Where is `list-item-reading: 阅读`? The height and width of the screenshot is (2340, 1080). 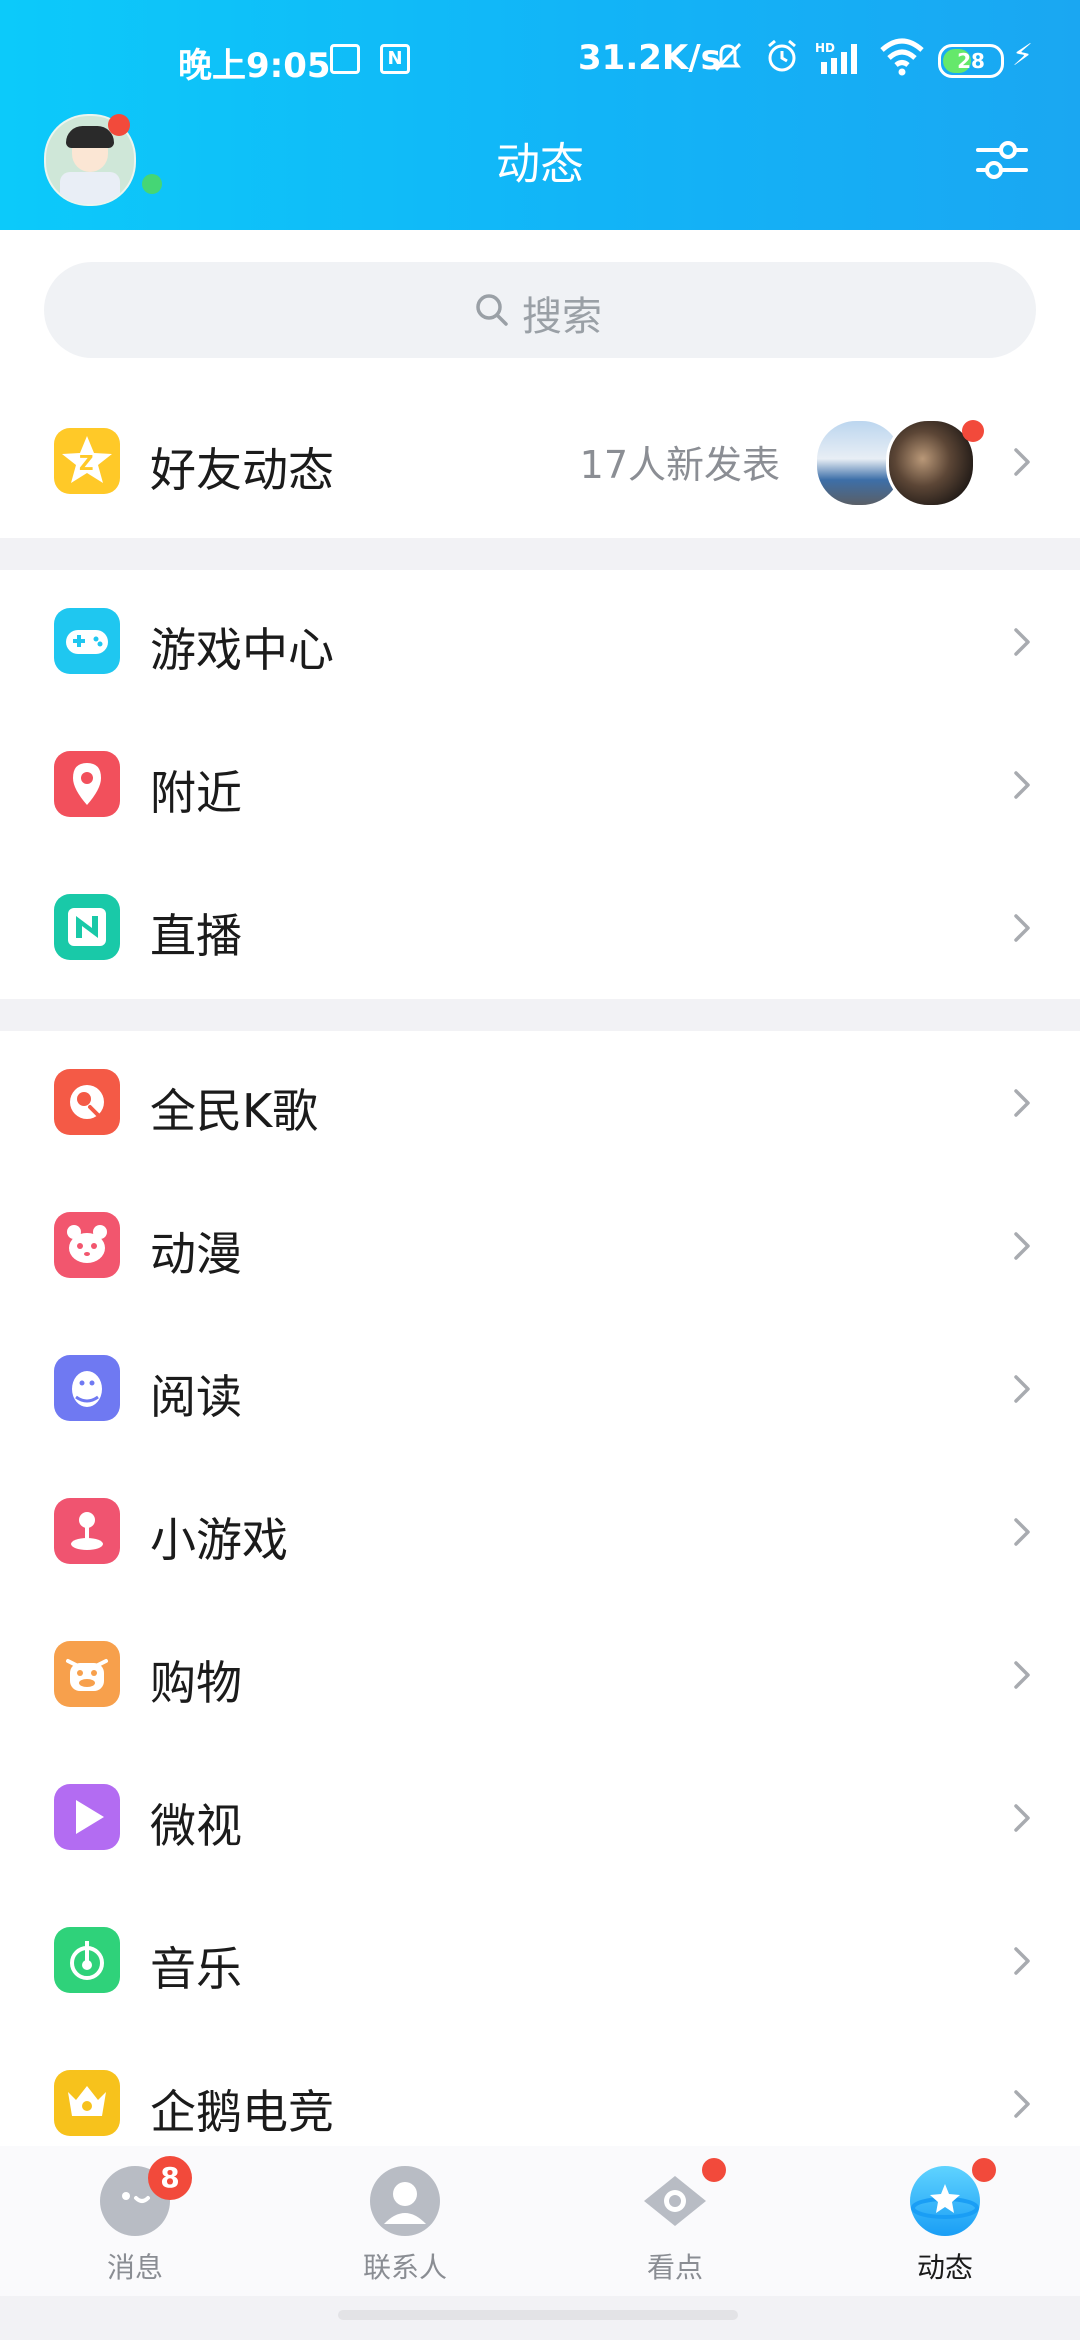
list-item-reading: 阅读 is located at coordinates (540, 1388).